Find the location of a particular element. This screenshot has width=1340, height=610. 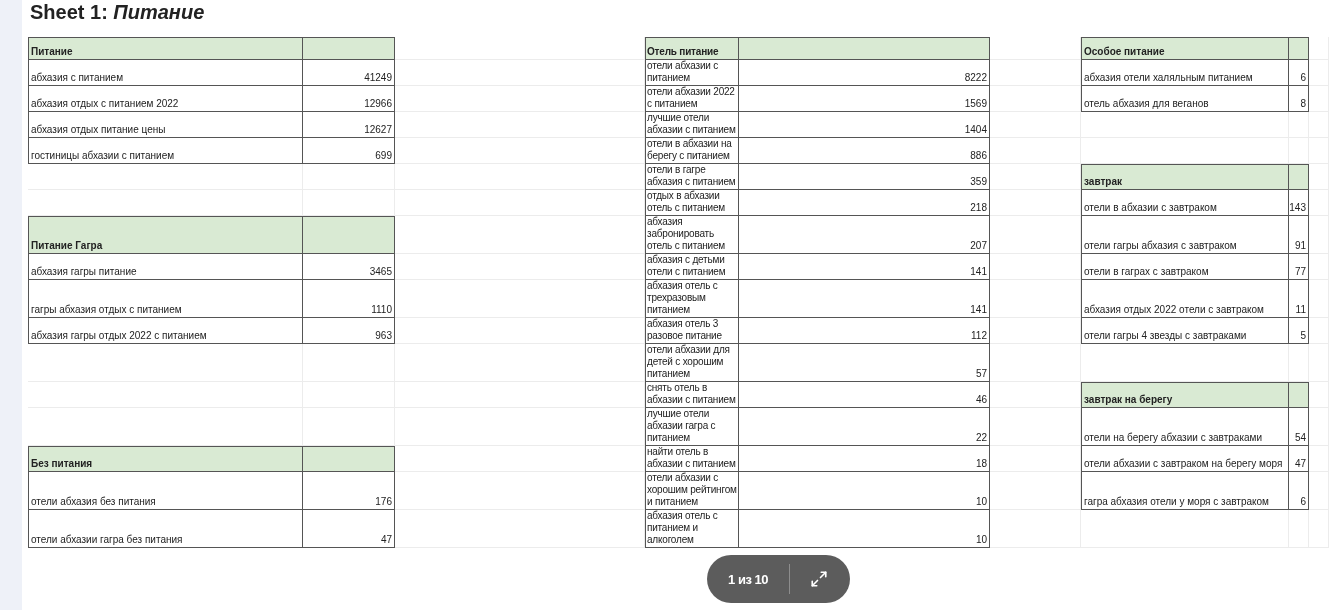

count-cell: 8 is located at coordinates (1299, 99).